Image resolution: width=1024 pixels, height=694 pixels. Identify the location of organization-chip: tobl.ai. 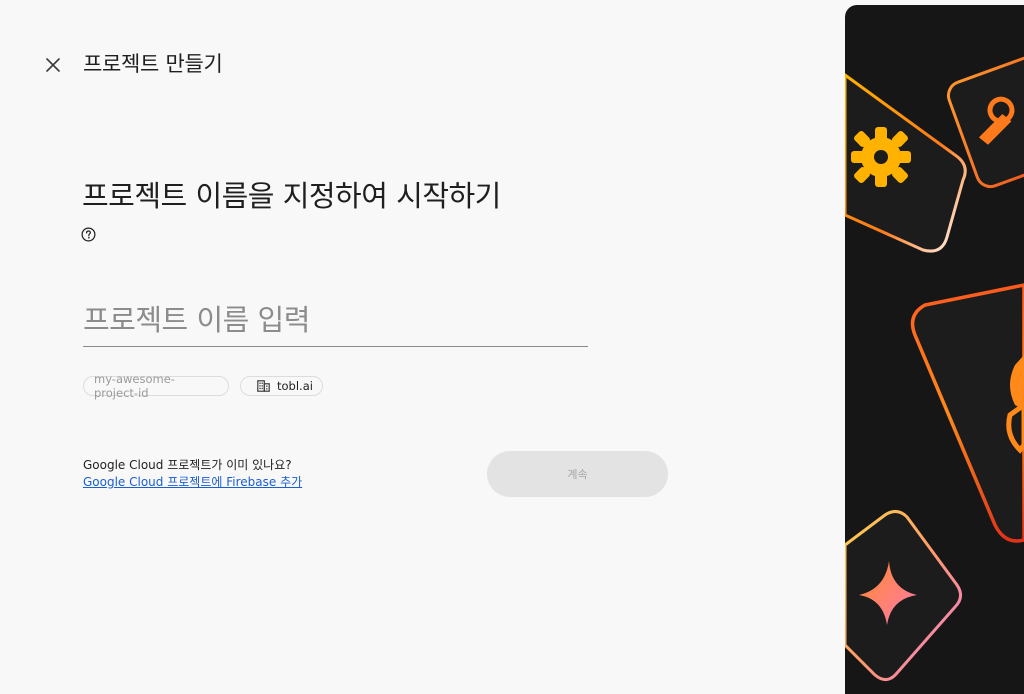
(281, 386).